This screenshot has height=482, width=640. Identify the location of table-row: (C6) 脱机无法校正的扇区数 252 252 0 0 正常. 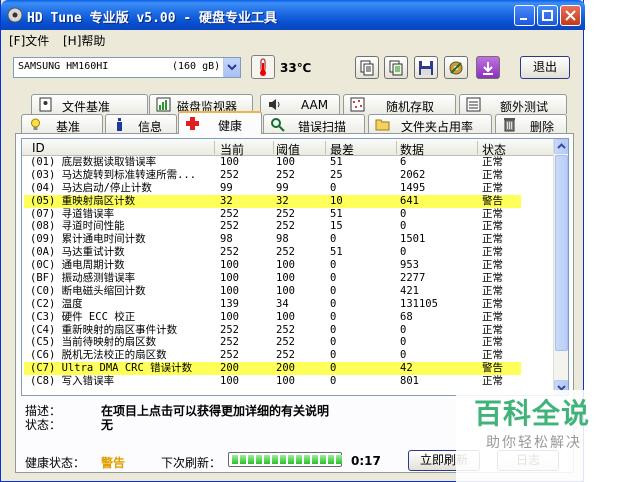
(288, 355).